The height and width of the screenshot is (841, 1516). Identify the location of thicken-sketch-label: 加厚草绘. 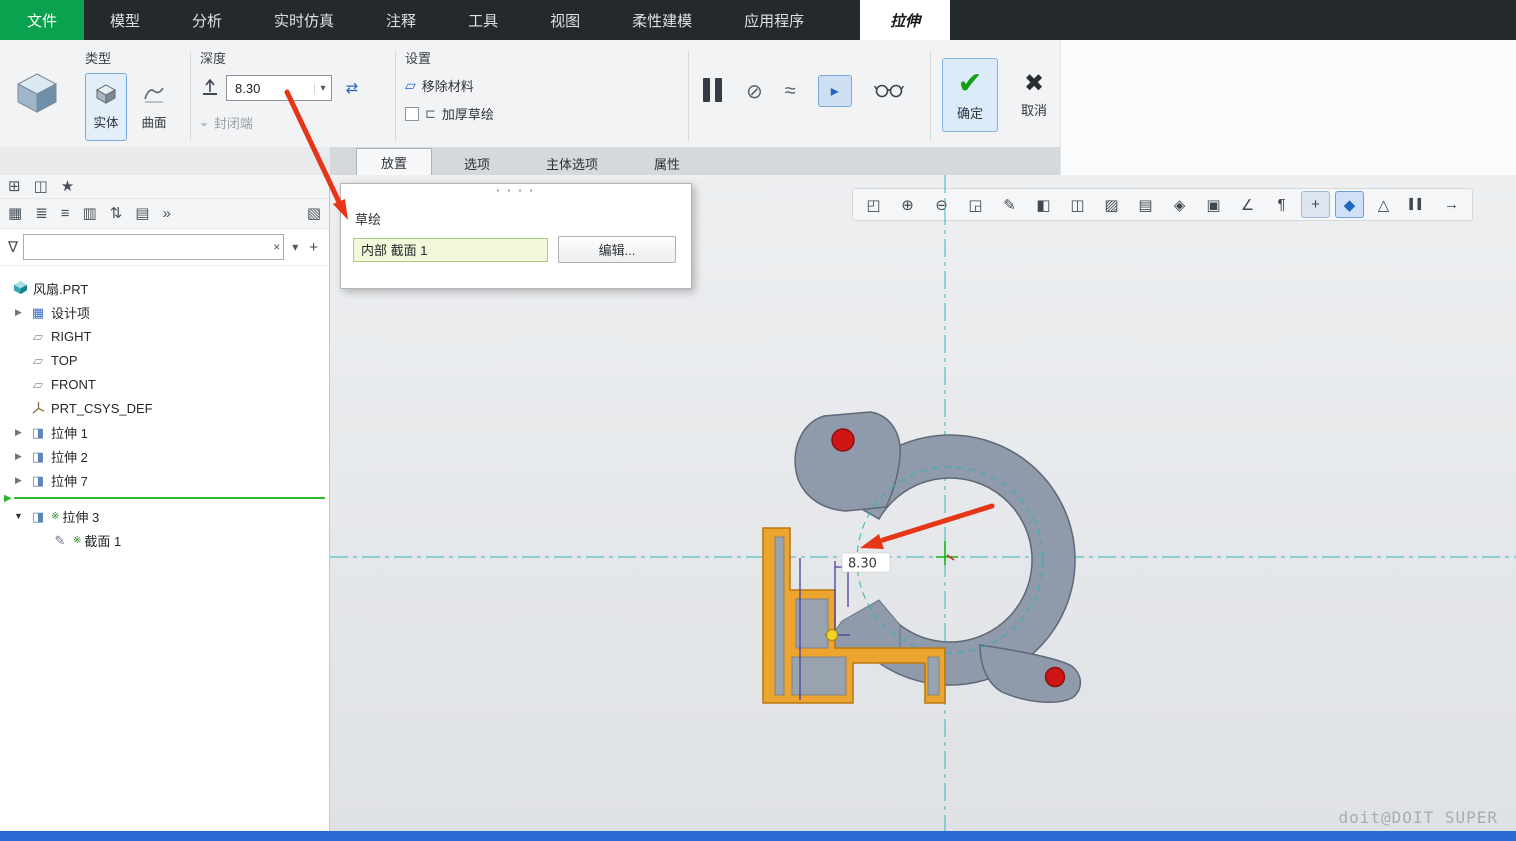
(467, 114).